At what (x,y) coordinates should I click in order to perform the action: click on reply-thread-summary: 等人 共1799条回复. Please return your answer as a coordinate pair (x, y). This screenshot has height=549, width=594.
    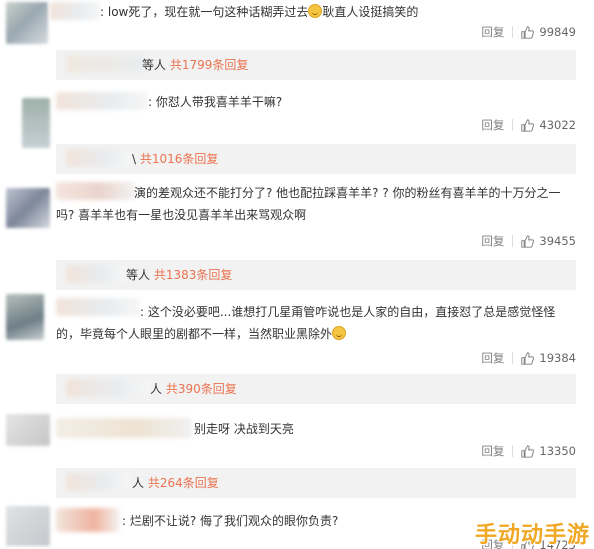
    Looking at the image, I should click on (316, 65).